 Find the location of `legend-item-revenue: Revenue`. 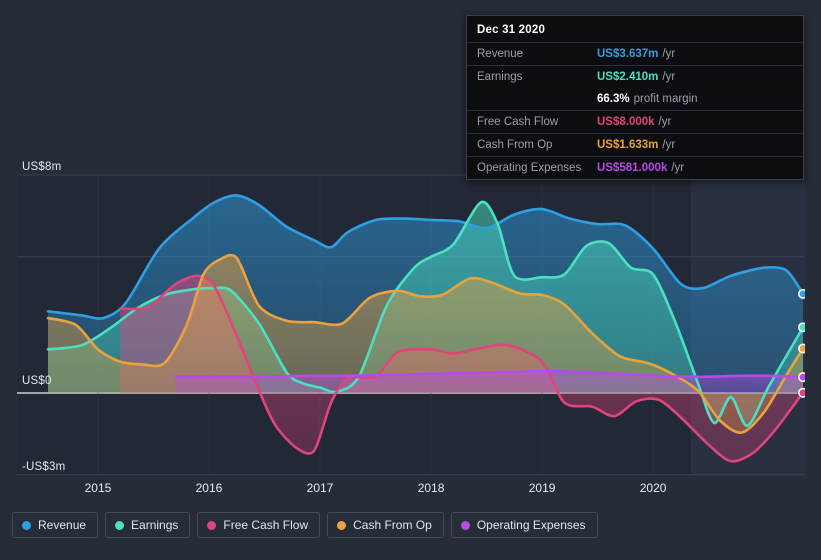

legend-item-revenue: Revenue is located at coordinates (55, 525).